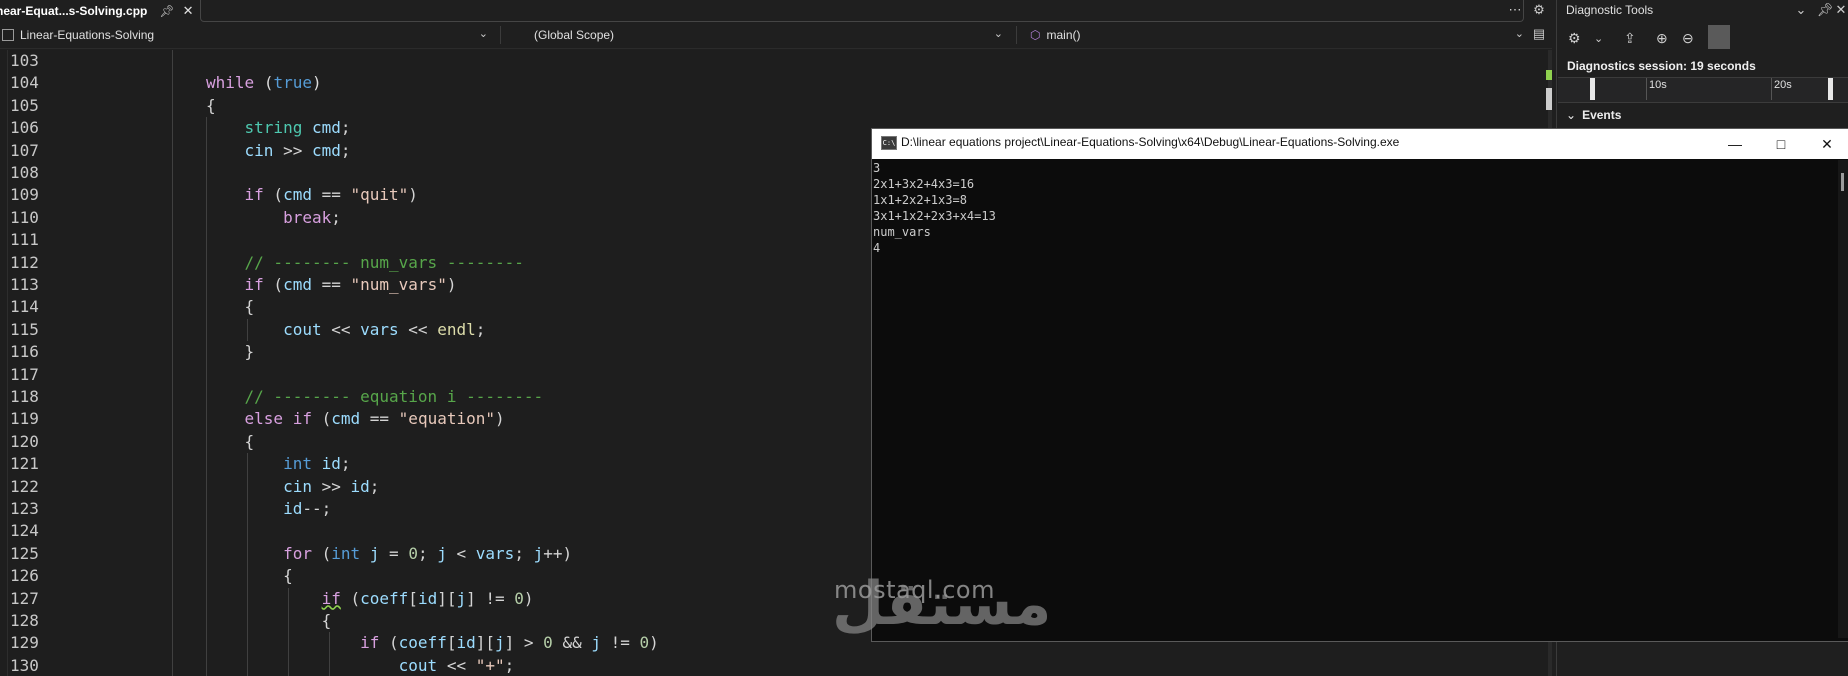 The height and width of the screenshot is (676, 1848). I want to click on code-line: }, so click(230, 352).